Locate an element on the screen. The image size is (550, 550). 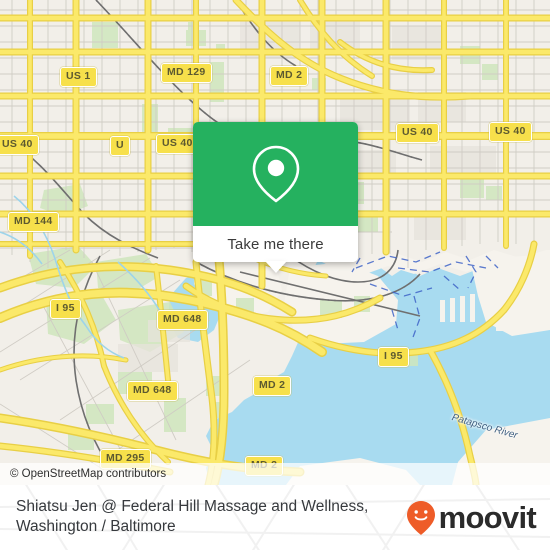
road-shield: U is located at coordinates (120, 146).